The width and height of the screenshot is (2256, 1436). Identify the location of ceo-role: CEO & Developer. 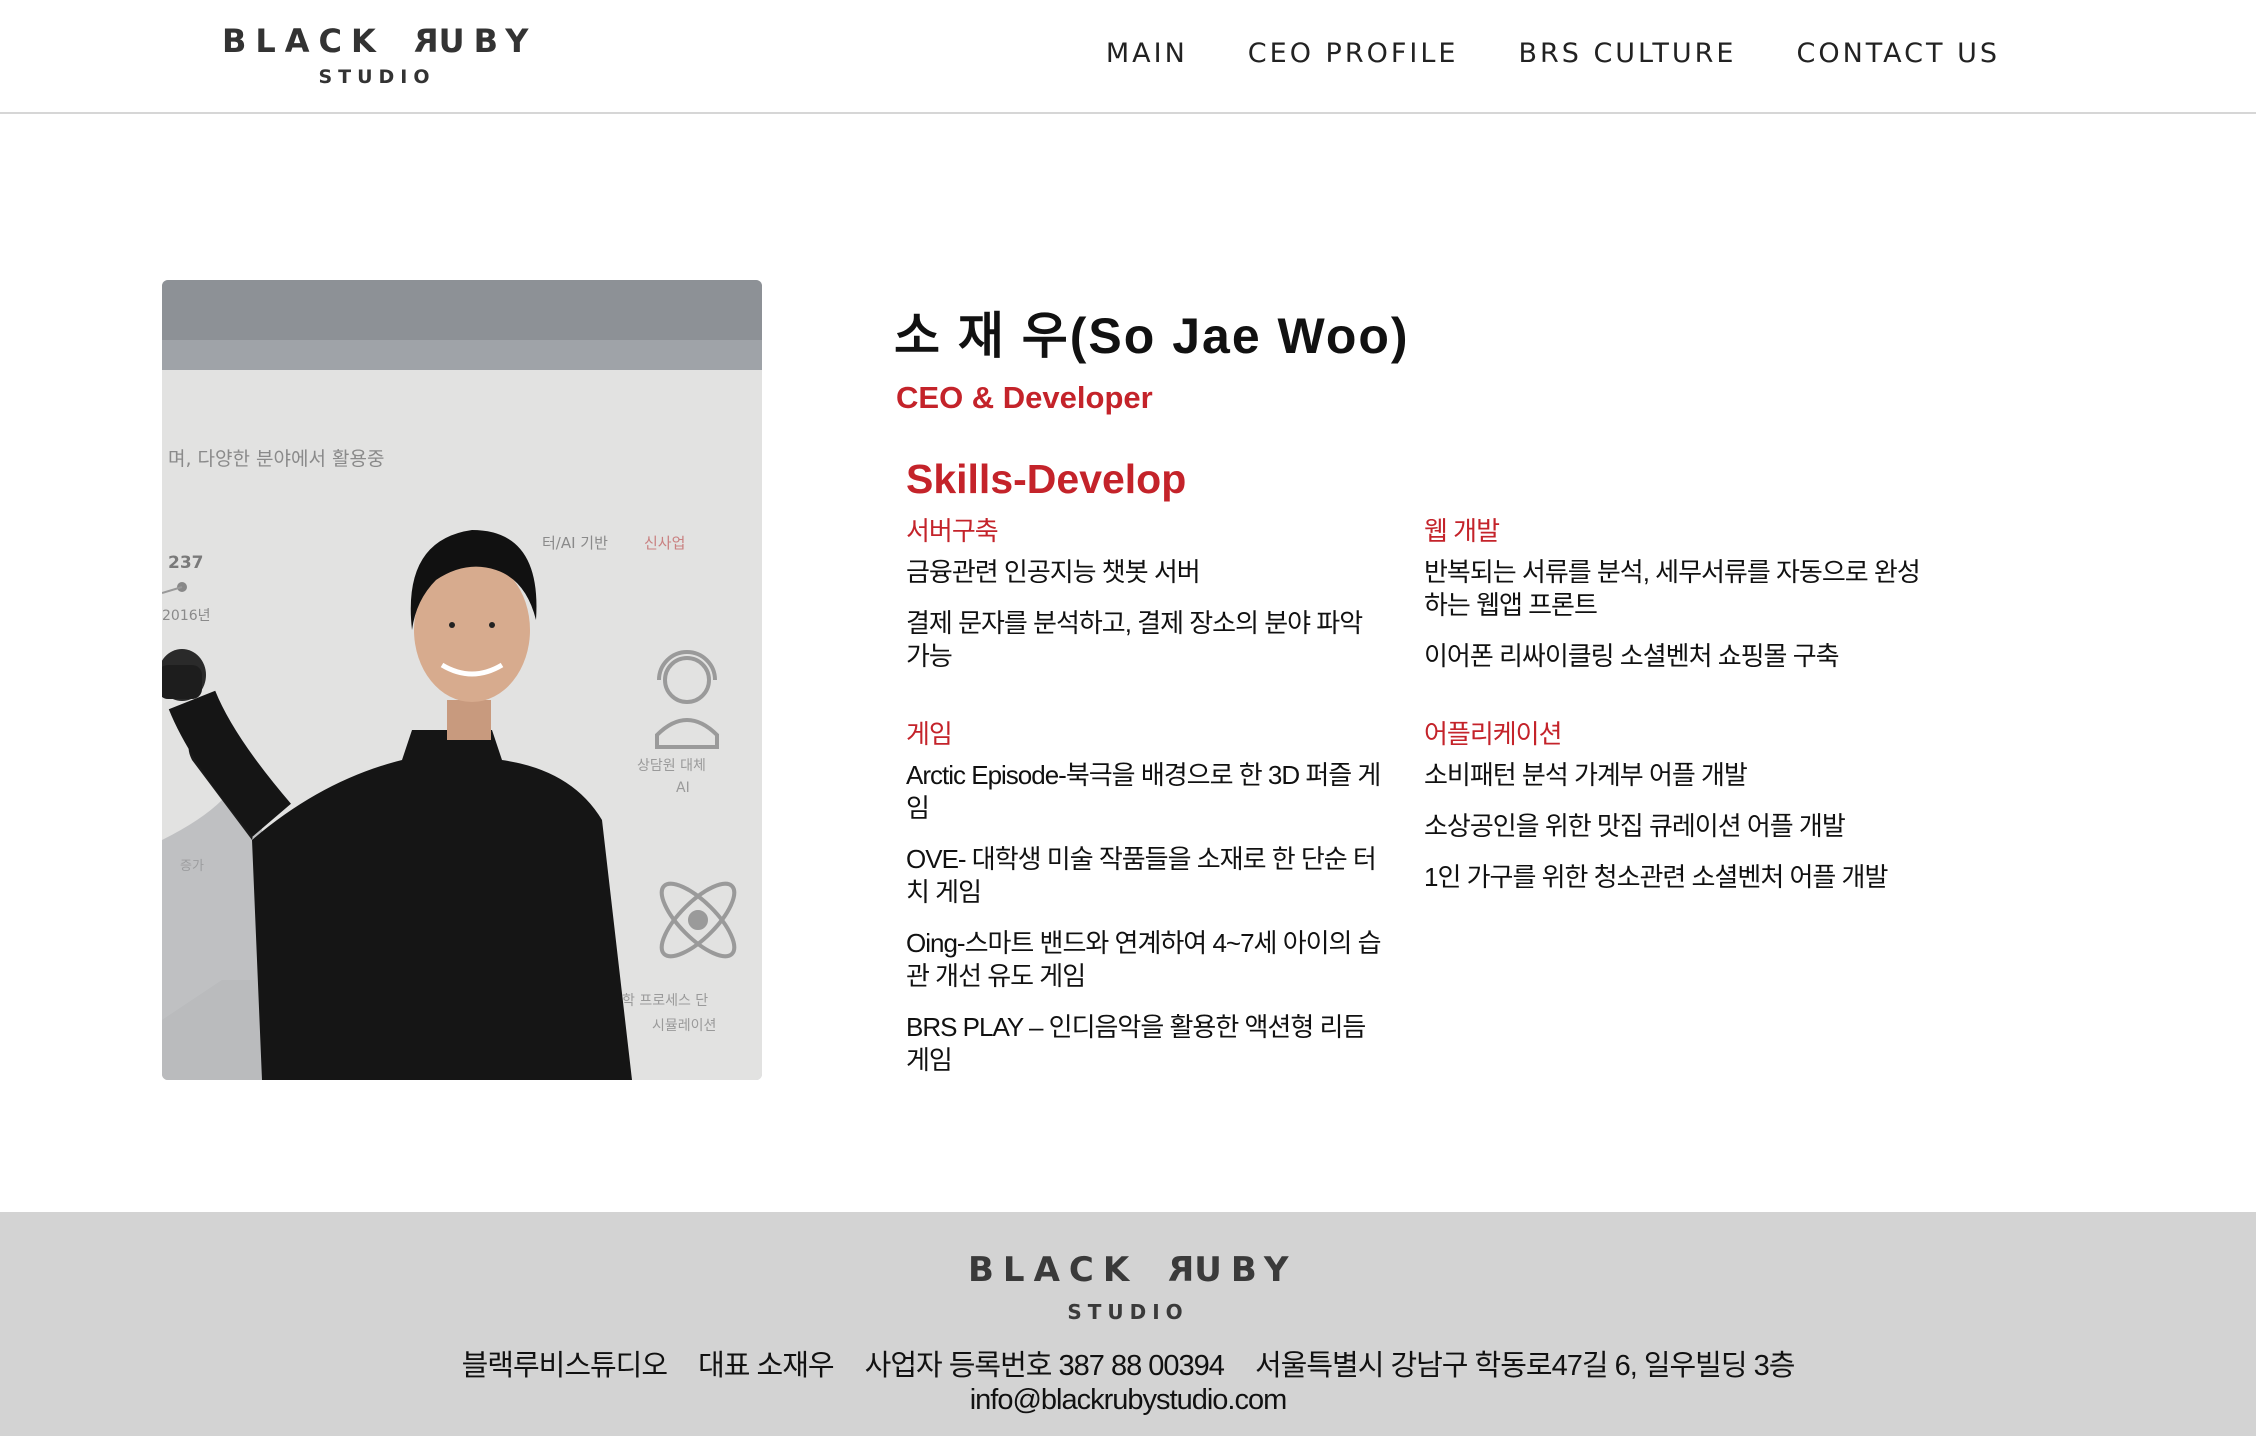
(1024, 397).